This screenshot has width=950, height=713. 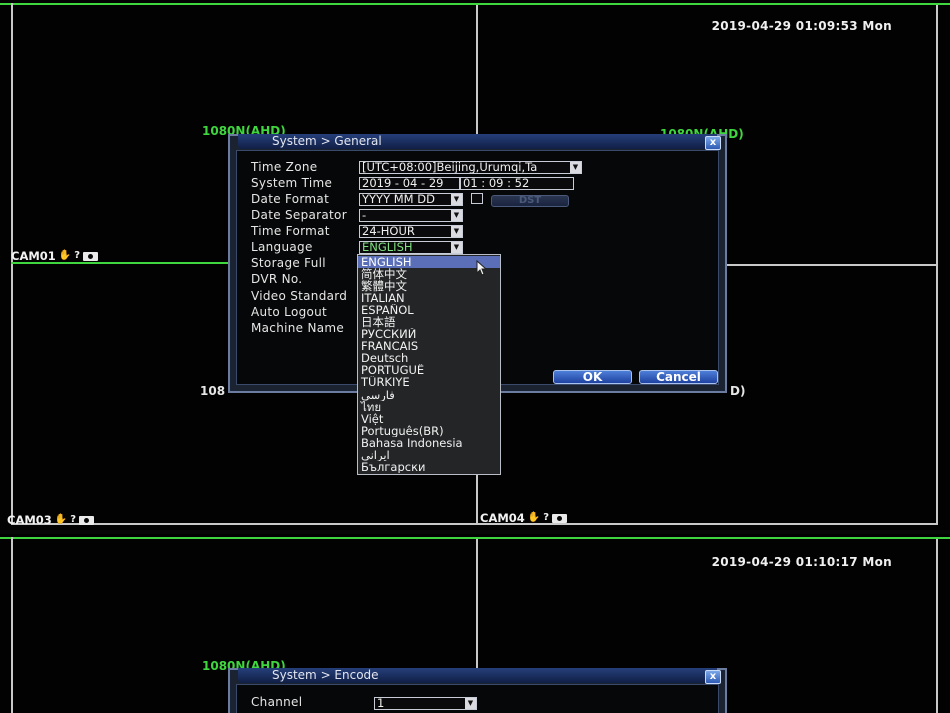 What do you see at coordinates (429, 286) in the screenshot?
I see `language-option: 繁體中文` at bounding box center [429, 286].